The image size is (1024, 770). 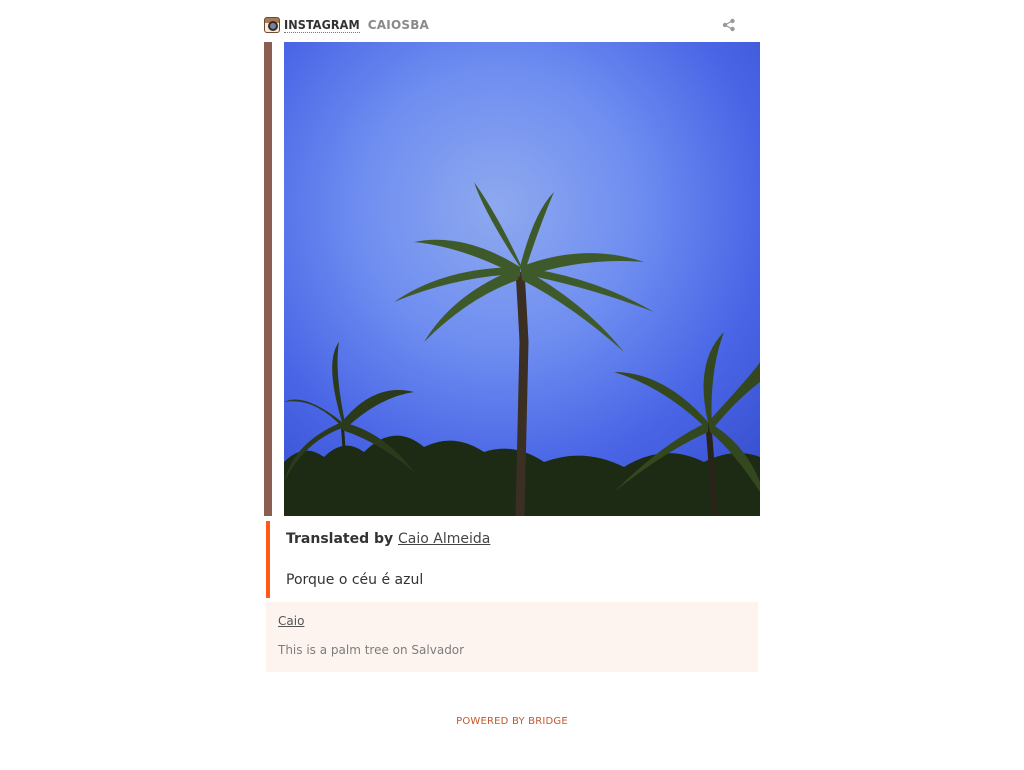 What do you see at coordinates (322, 25) in the screenshot?
I see `source-link: INSTAGRAM` at bounding box center [322, 25].